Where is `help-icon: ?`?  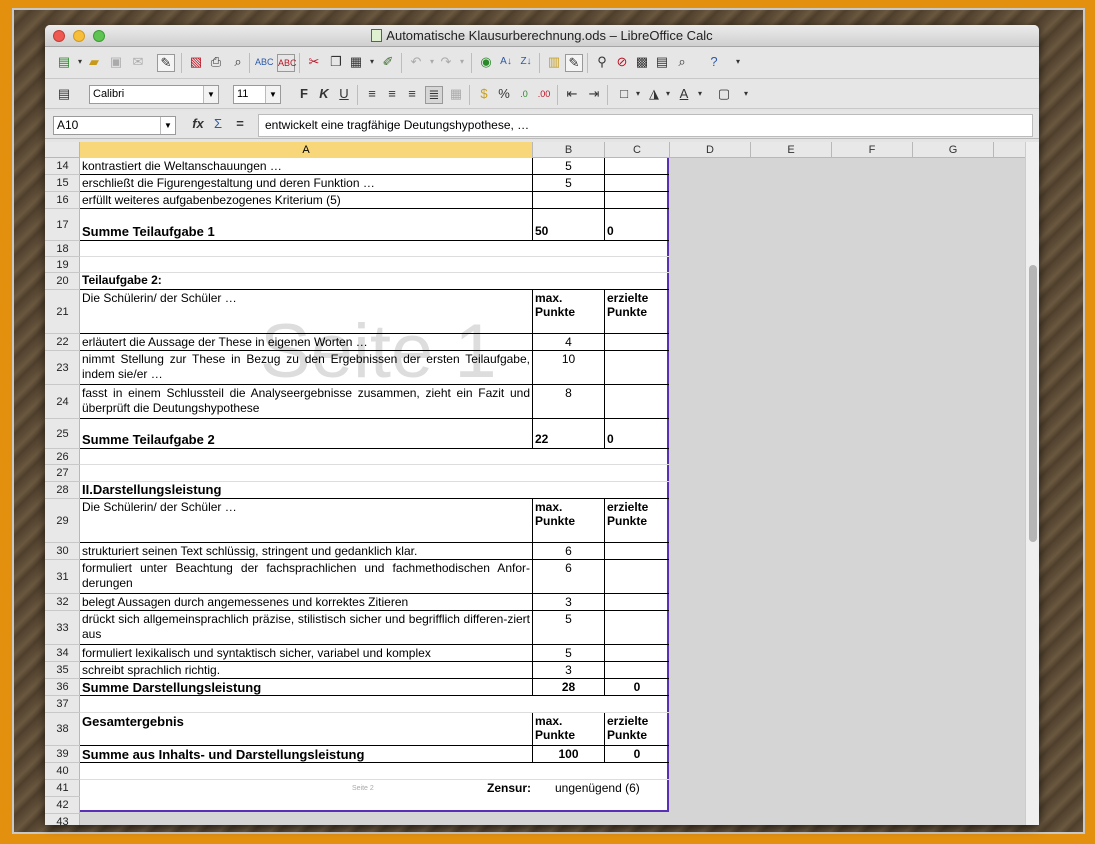
help-icon: ? is located at coordinates (714, 62).